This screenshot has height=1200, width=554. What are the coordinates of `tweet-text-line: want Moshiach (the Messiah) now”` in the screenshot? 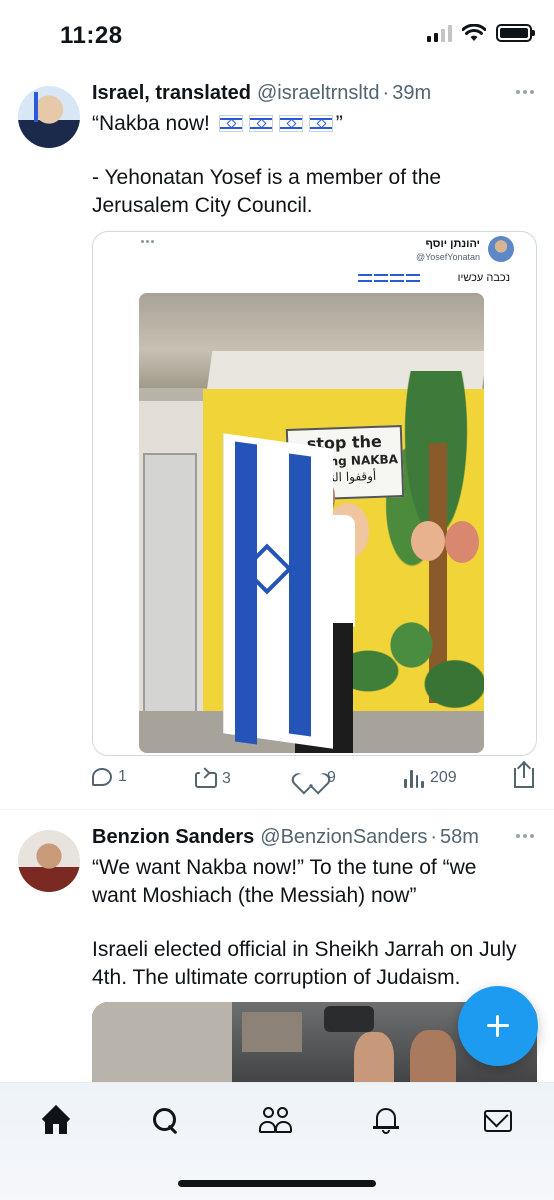 It's located at (254, 895).